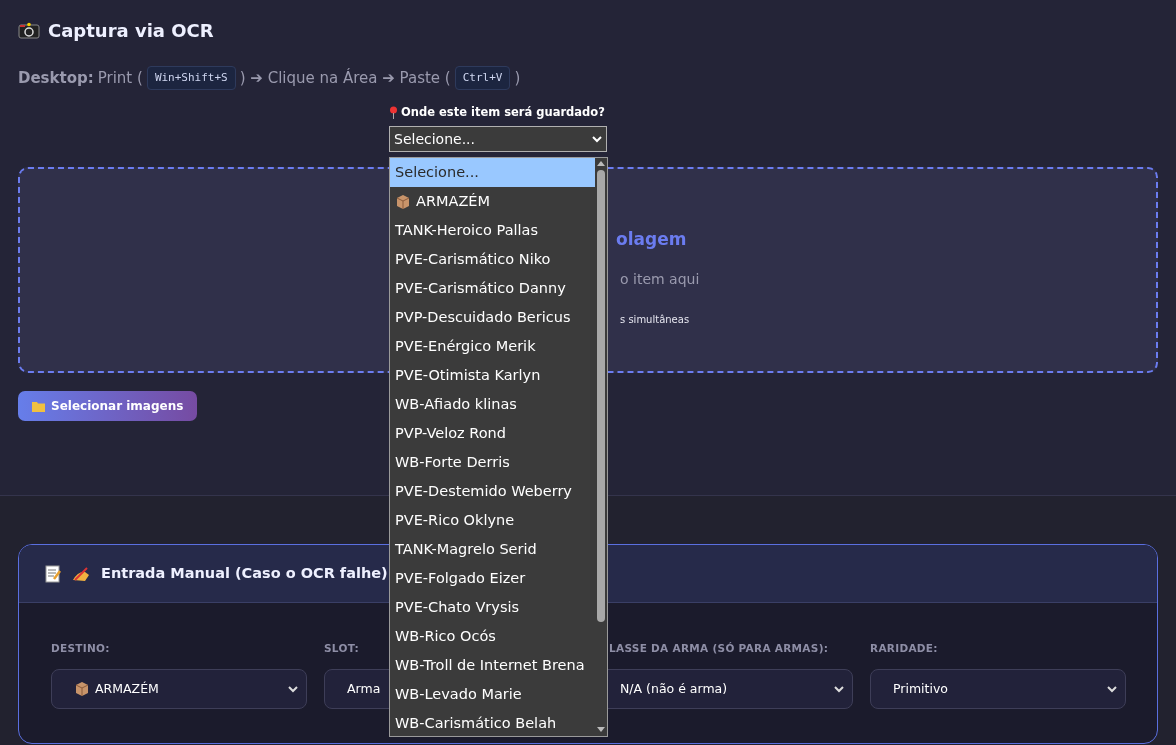  Describe the element at coordinates (719, 648) in the screenshot. I see `field-label: LASSE DA ARMA (SÓ PARA ARMAS):` at that location.